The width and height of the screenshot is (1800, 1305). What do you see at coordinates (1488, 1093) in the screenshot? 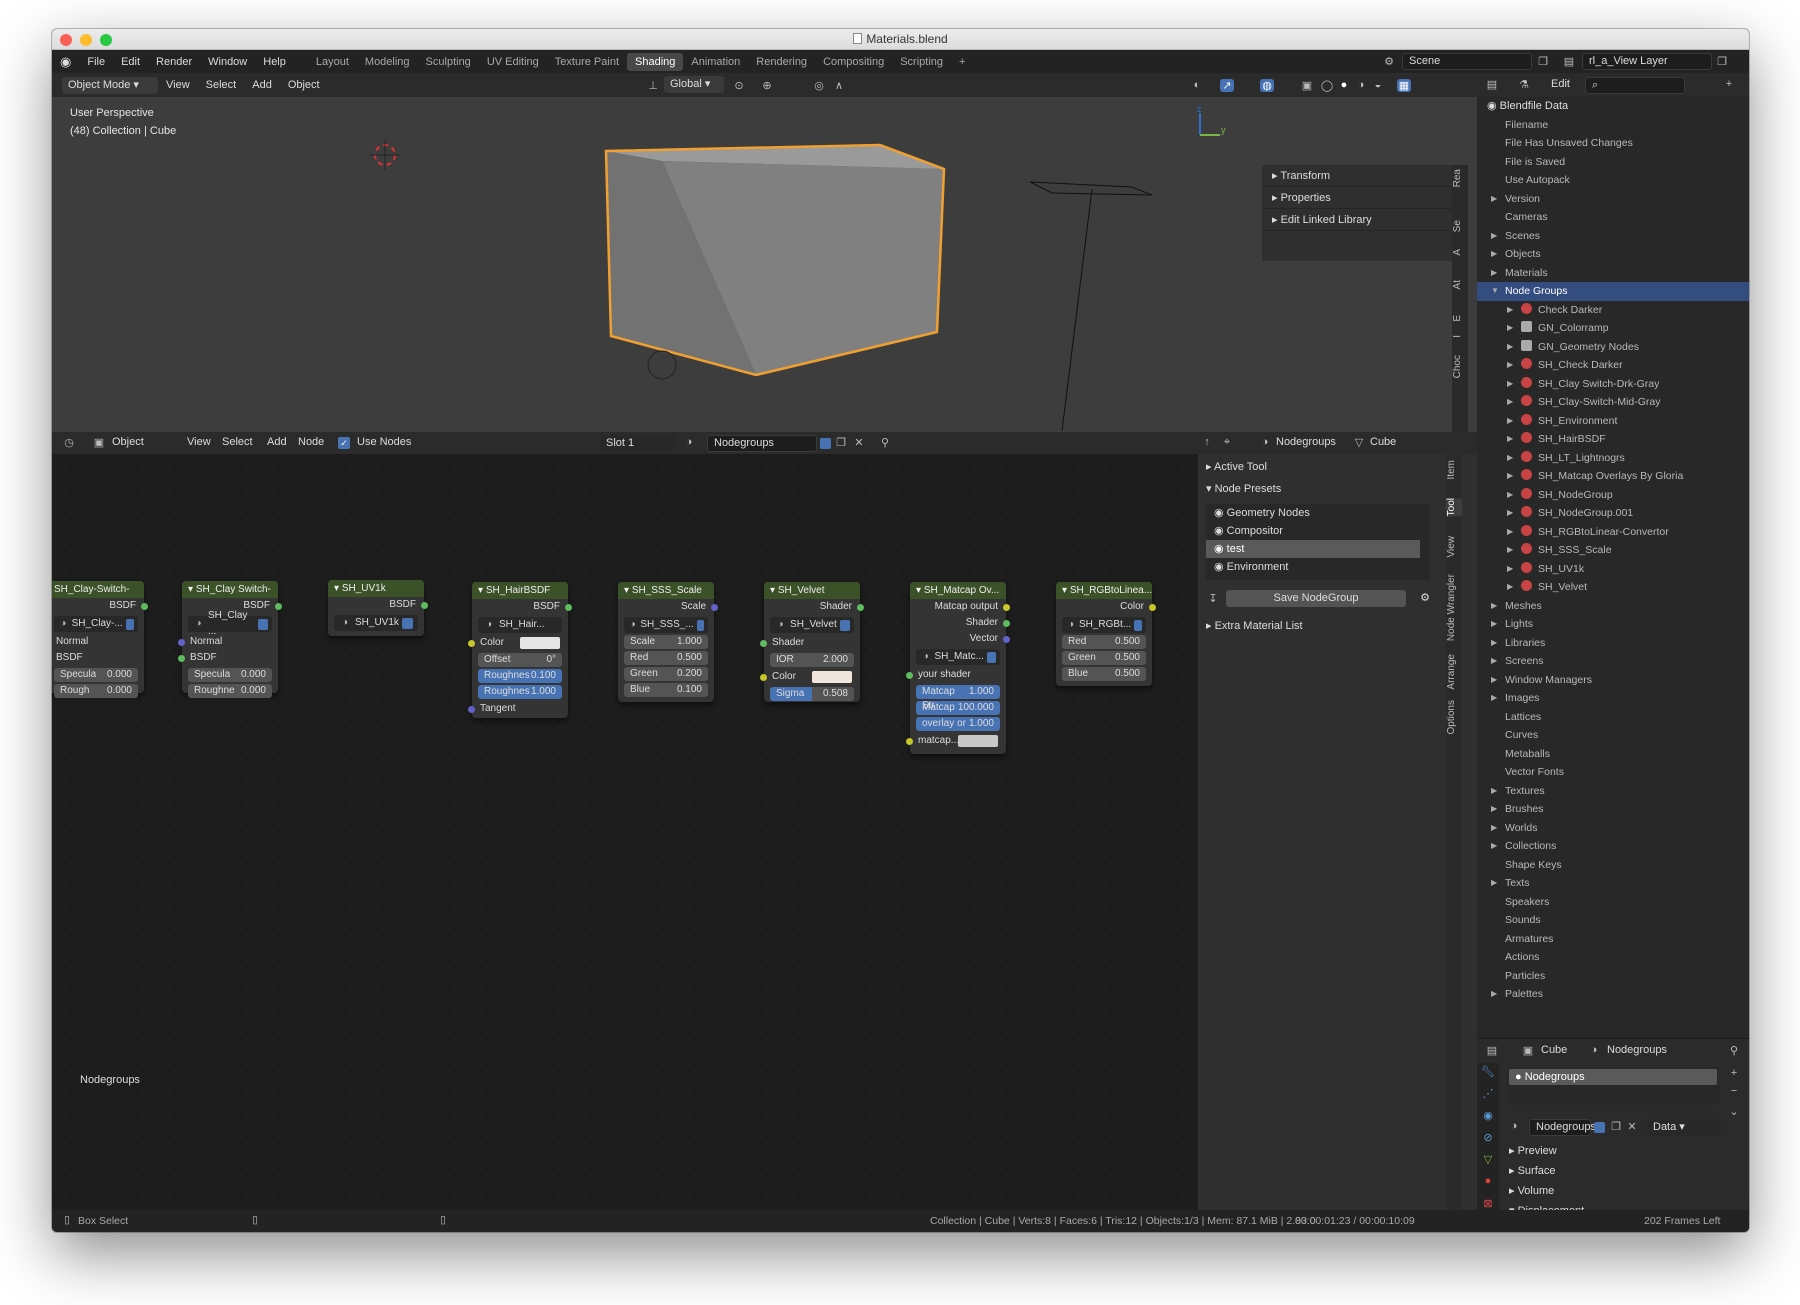
I see `particles-icon: ⋰` at bounding box center [1488, 1093].